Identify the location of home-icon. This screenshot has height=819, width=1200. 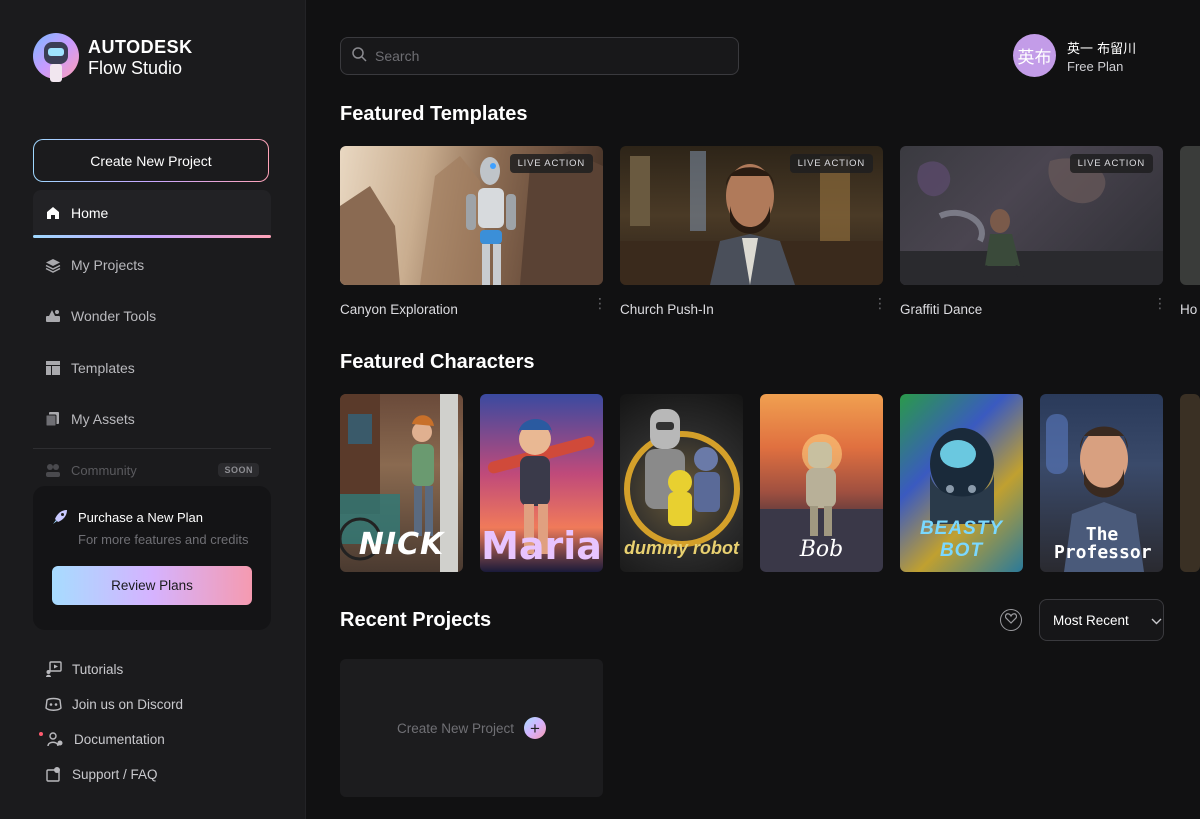
(53, 213).